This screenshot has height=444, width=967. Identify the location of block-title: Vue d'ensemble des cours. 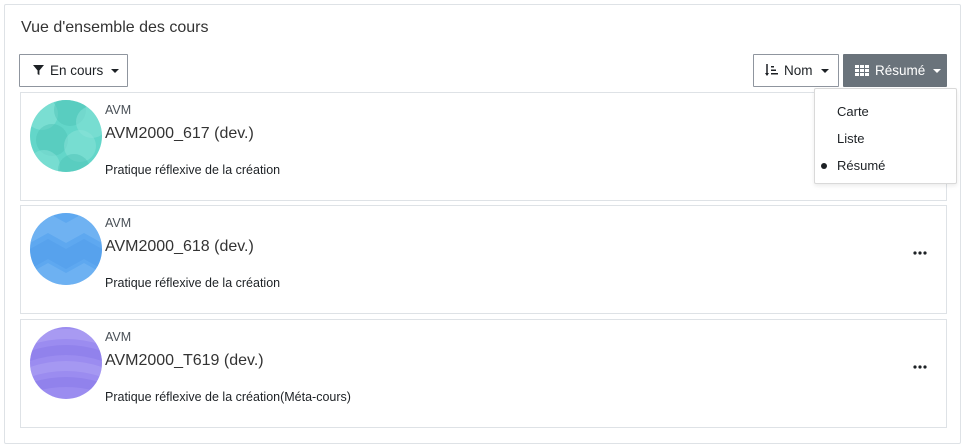
(115, 27).